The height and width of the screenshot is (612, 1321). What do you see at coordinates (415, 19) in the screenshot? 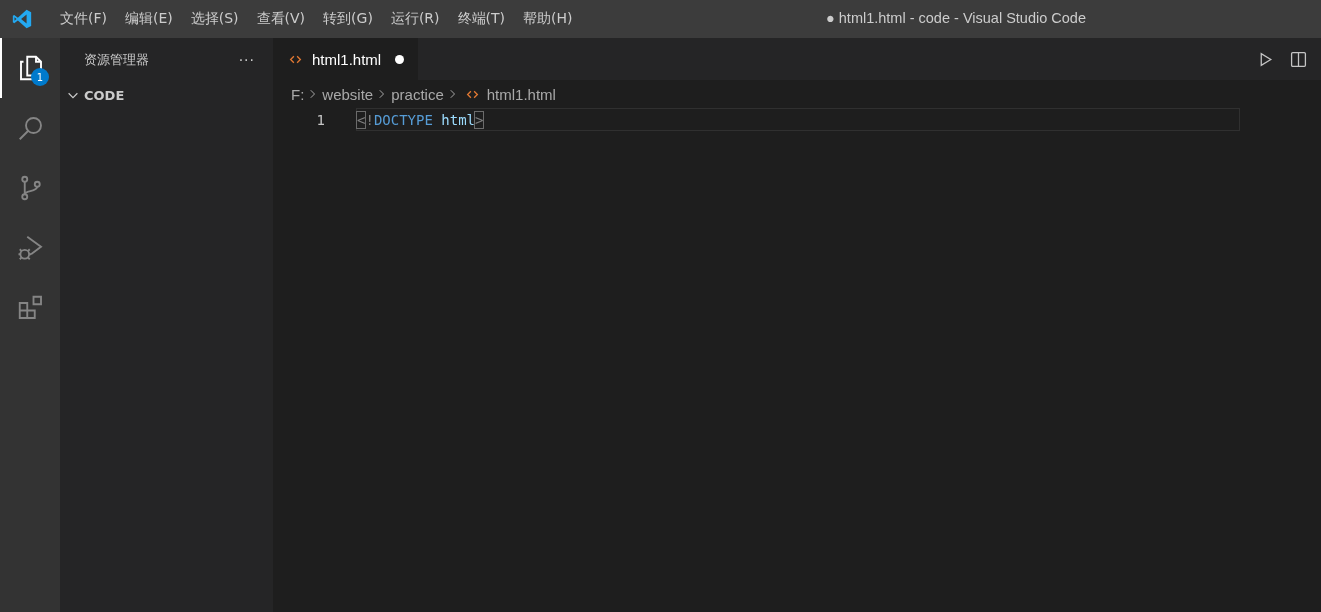
I see `menu-item: 运行(R)` at bounding box center [415, 19].